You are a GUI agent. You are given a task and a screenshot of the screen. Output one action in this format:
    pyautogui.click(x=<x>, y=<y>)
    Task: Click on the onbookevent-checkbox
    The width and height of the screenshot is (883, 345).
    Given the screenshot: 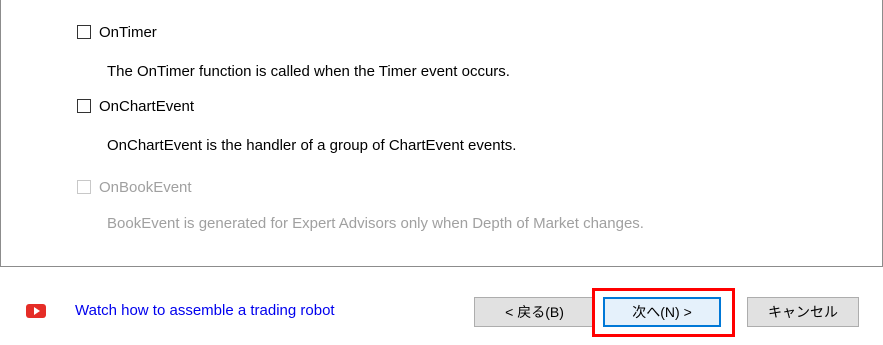 What is the action you would take?
    pyautogui.click(x=84, y=187)
    